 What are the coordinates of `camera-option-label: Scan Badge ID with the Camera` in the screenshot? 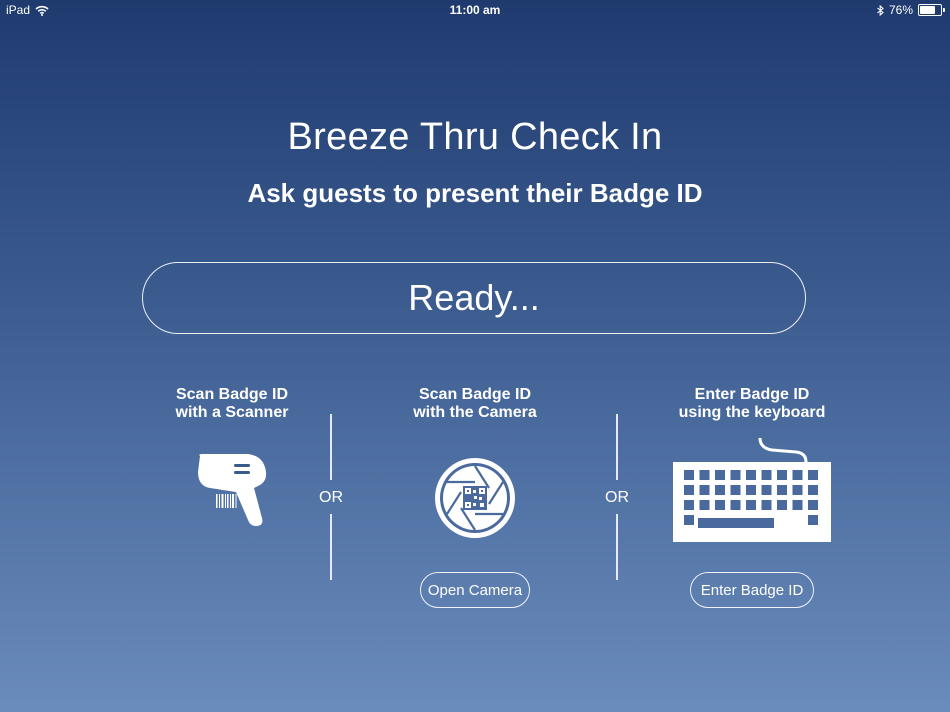 It's located at (475, 404).